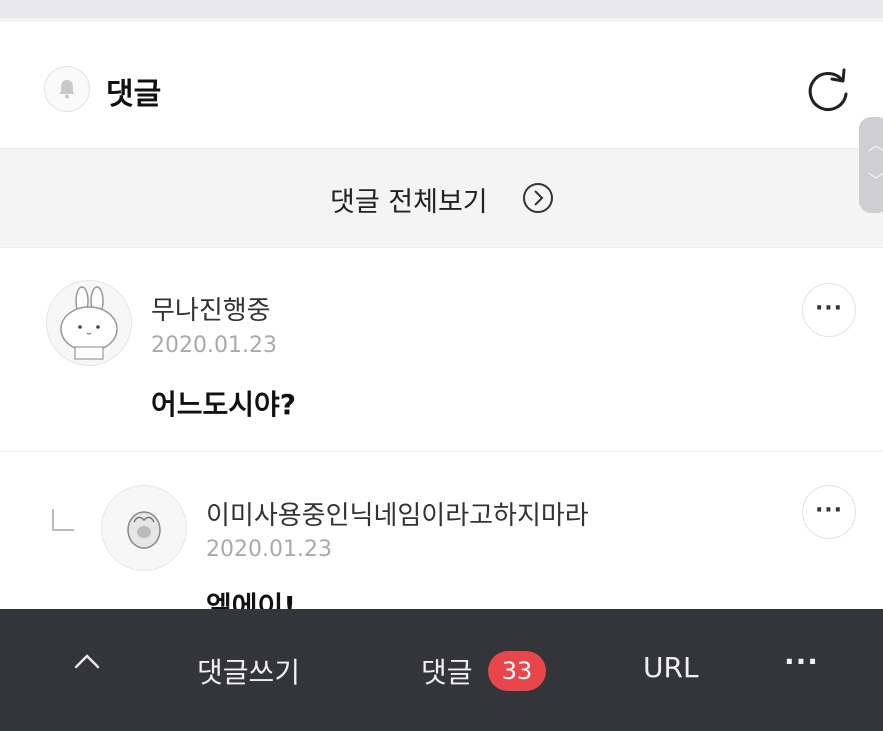 This screenshot has width=883, height=731. What do you see at coordinates (134, 94) in the screenshot?
I see `header-title: 댓글` at bounding box center [134, 94].